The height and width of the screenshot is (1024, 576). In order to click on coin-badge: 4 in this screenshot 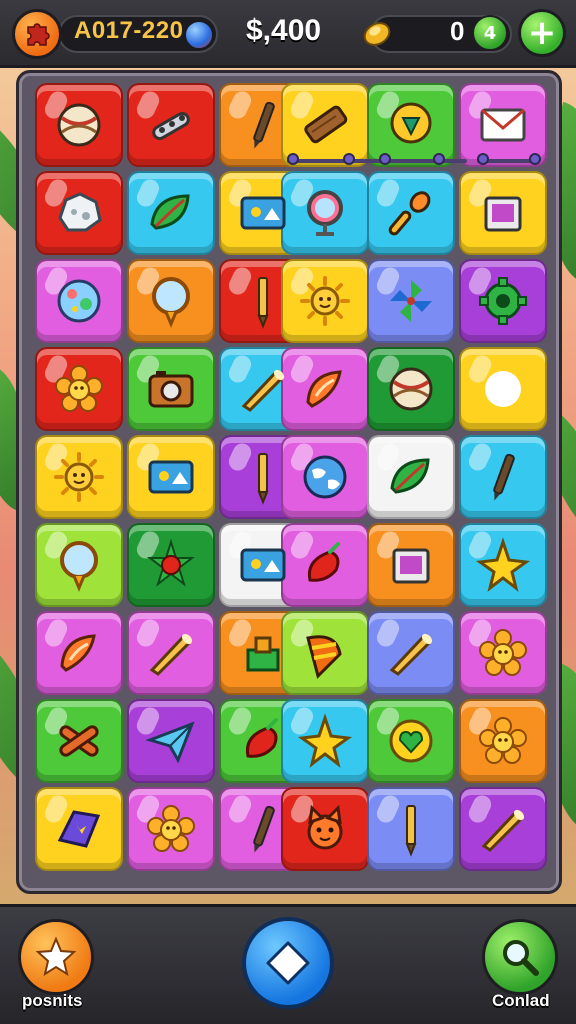, I will do `click(490, 33)`.